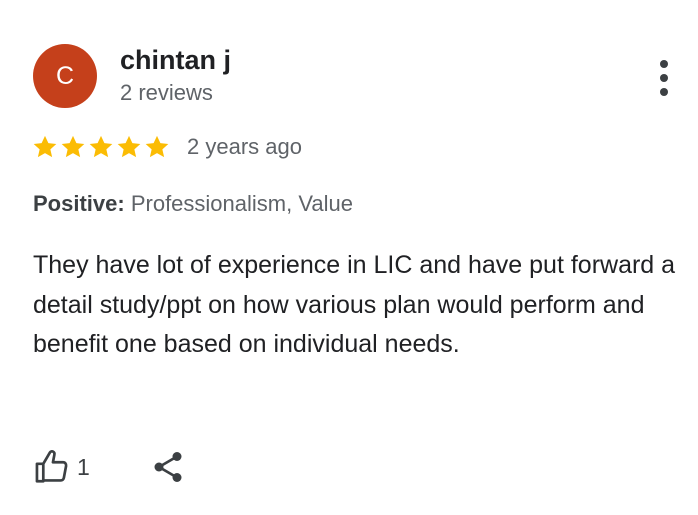  I want to click on star-rating, so click(101, 147).